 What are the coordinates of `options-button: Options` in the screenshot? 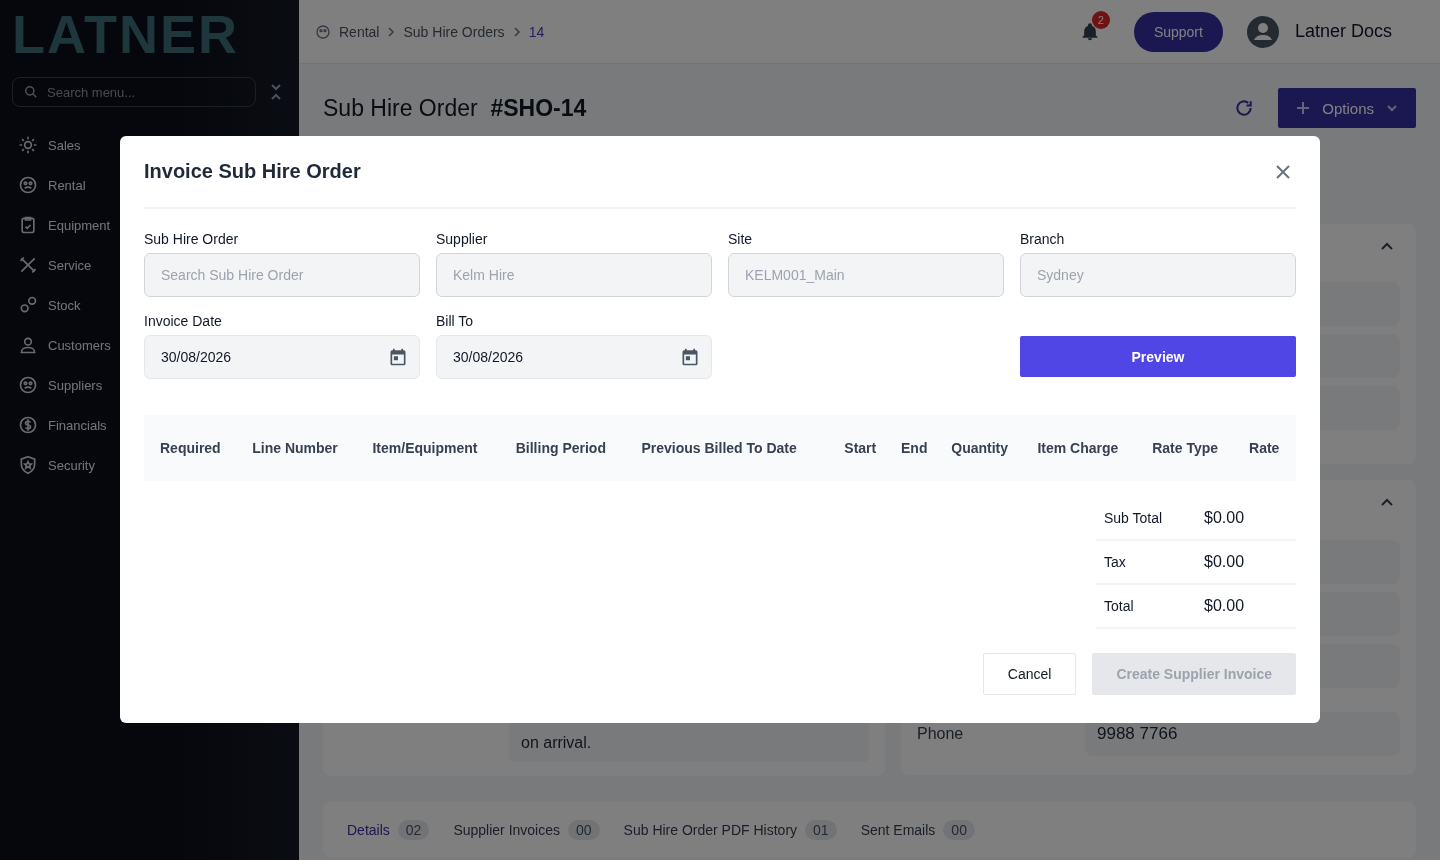 It's located at (1347, 108).